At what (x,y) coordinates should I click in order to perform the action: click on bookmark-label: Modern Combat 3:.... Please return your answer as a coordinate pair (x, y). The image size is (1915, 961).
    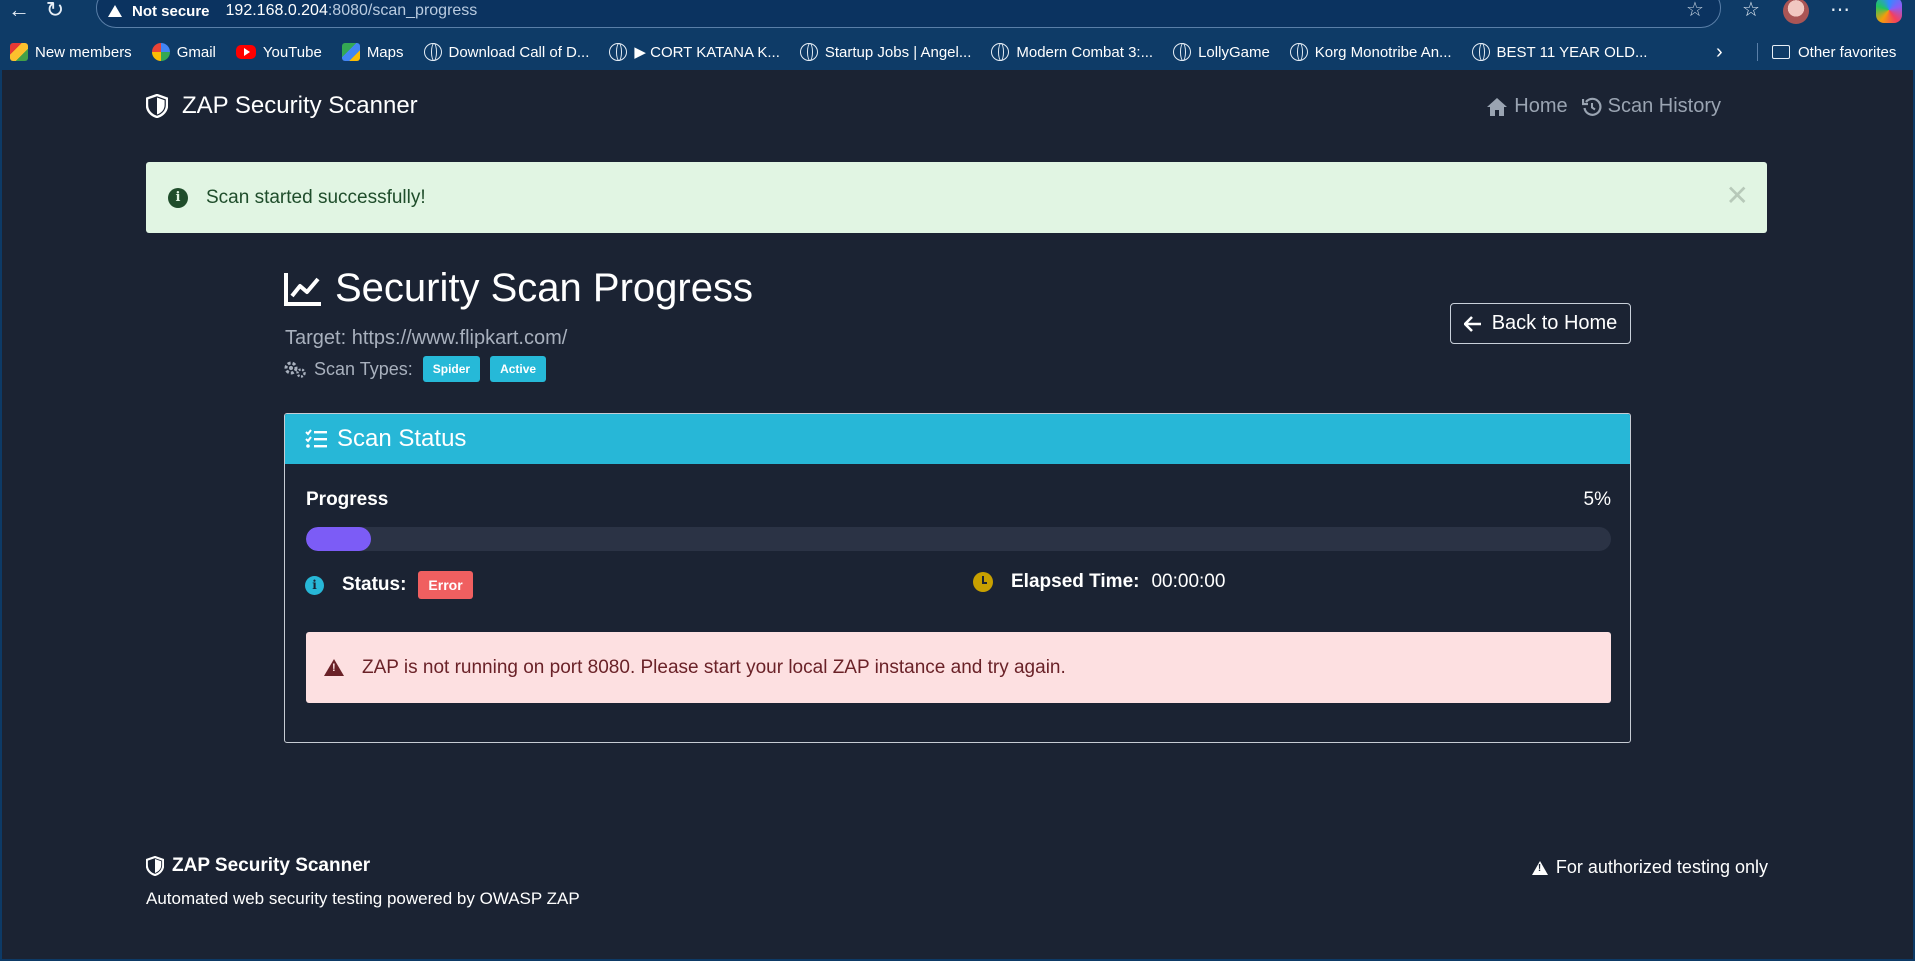
    Looking at the image, I should click on (1085, 52).